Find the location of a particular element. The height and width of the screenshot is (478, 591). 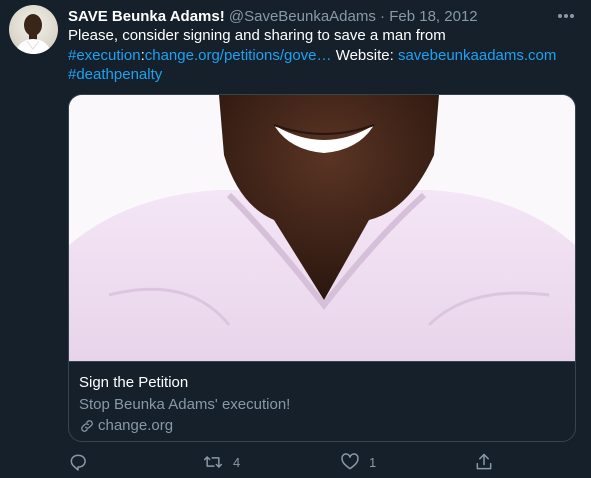

retweet-count: 4 is located at coordinates (237, 462).